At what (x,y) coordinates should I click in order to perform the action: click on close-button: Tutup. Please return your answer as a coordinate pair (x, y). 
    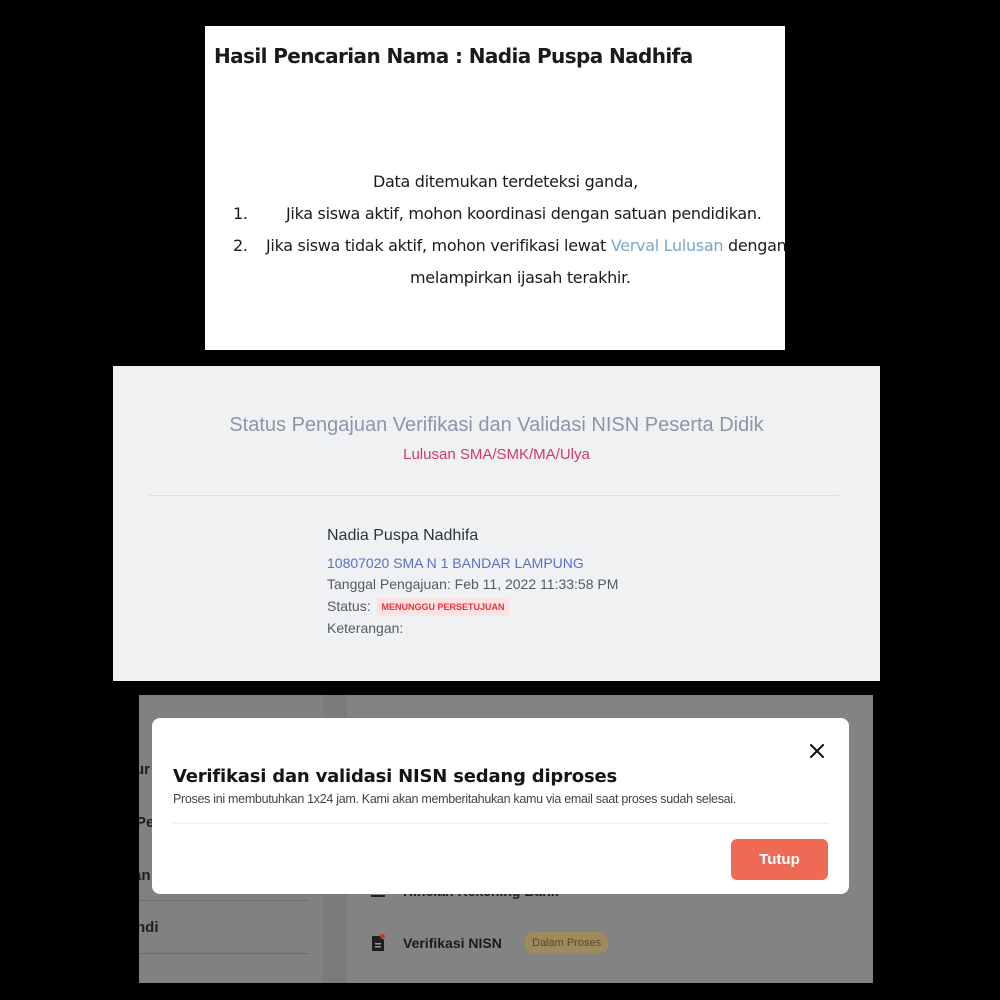
    Looking at the image, I should click on (779, 859).